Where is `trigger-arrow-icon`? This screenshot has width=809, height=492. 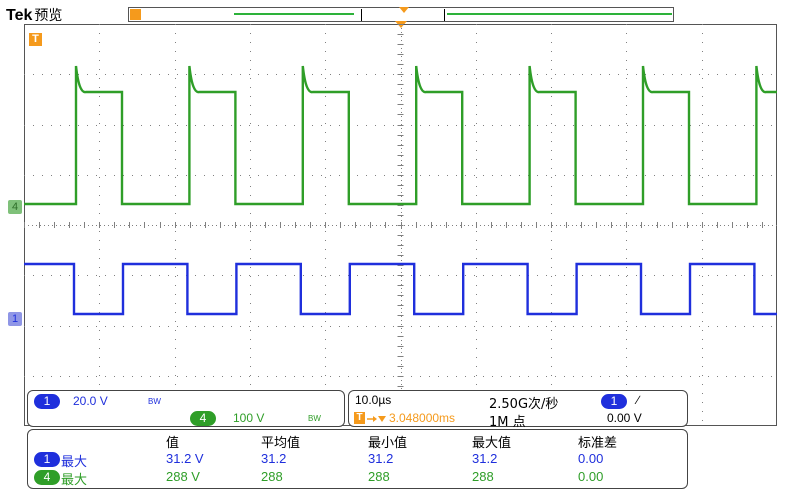
trigger-arrow-icon is located at coordinates (404, 10).